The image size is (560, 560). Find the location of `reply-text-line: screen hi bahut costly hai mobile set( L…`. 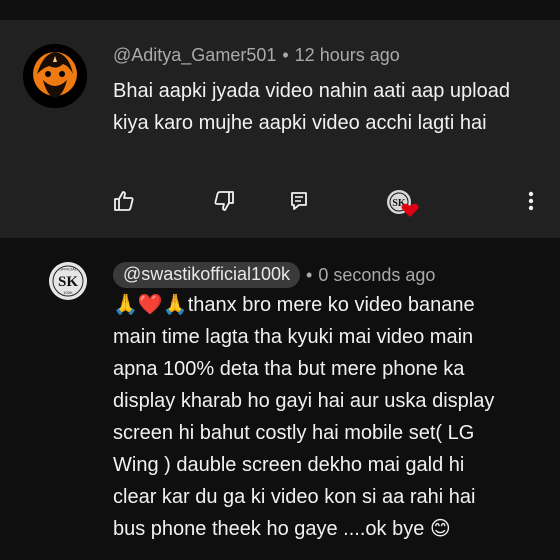

reply-text-line: screen hi bahut costly hai mobile set( L… is located at coordinates (294, 433).